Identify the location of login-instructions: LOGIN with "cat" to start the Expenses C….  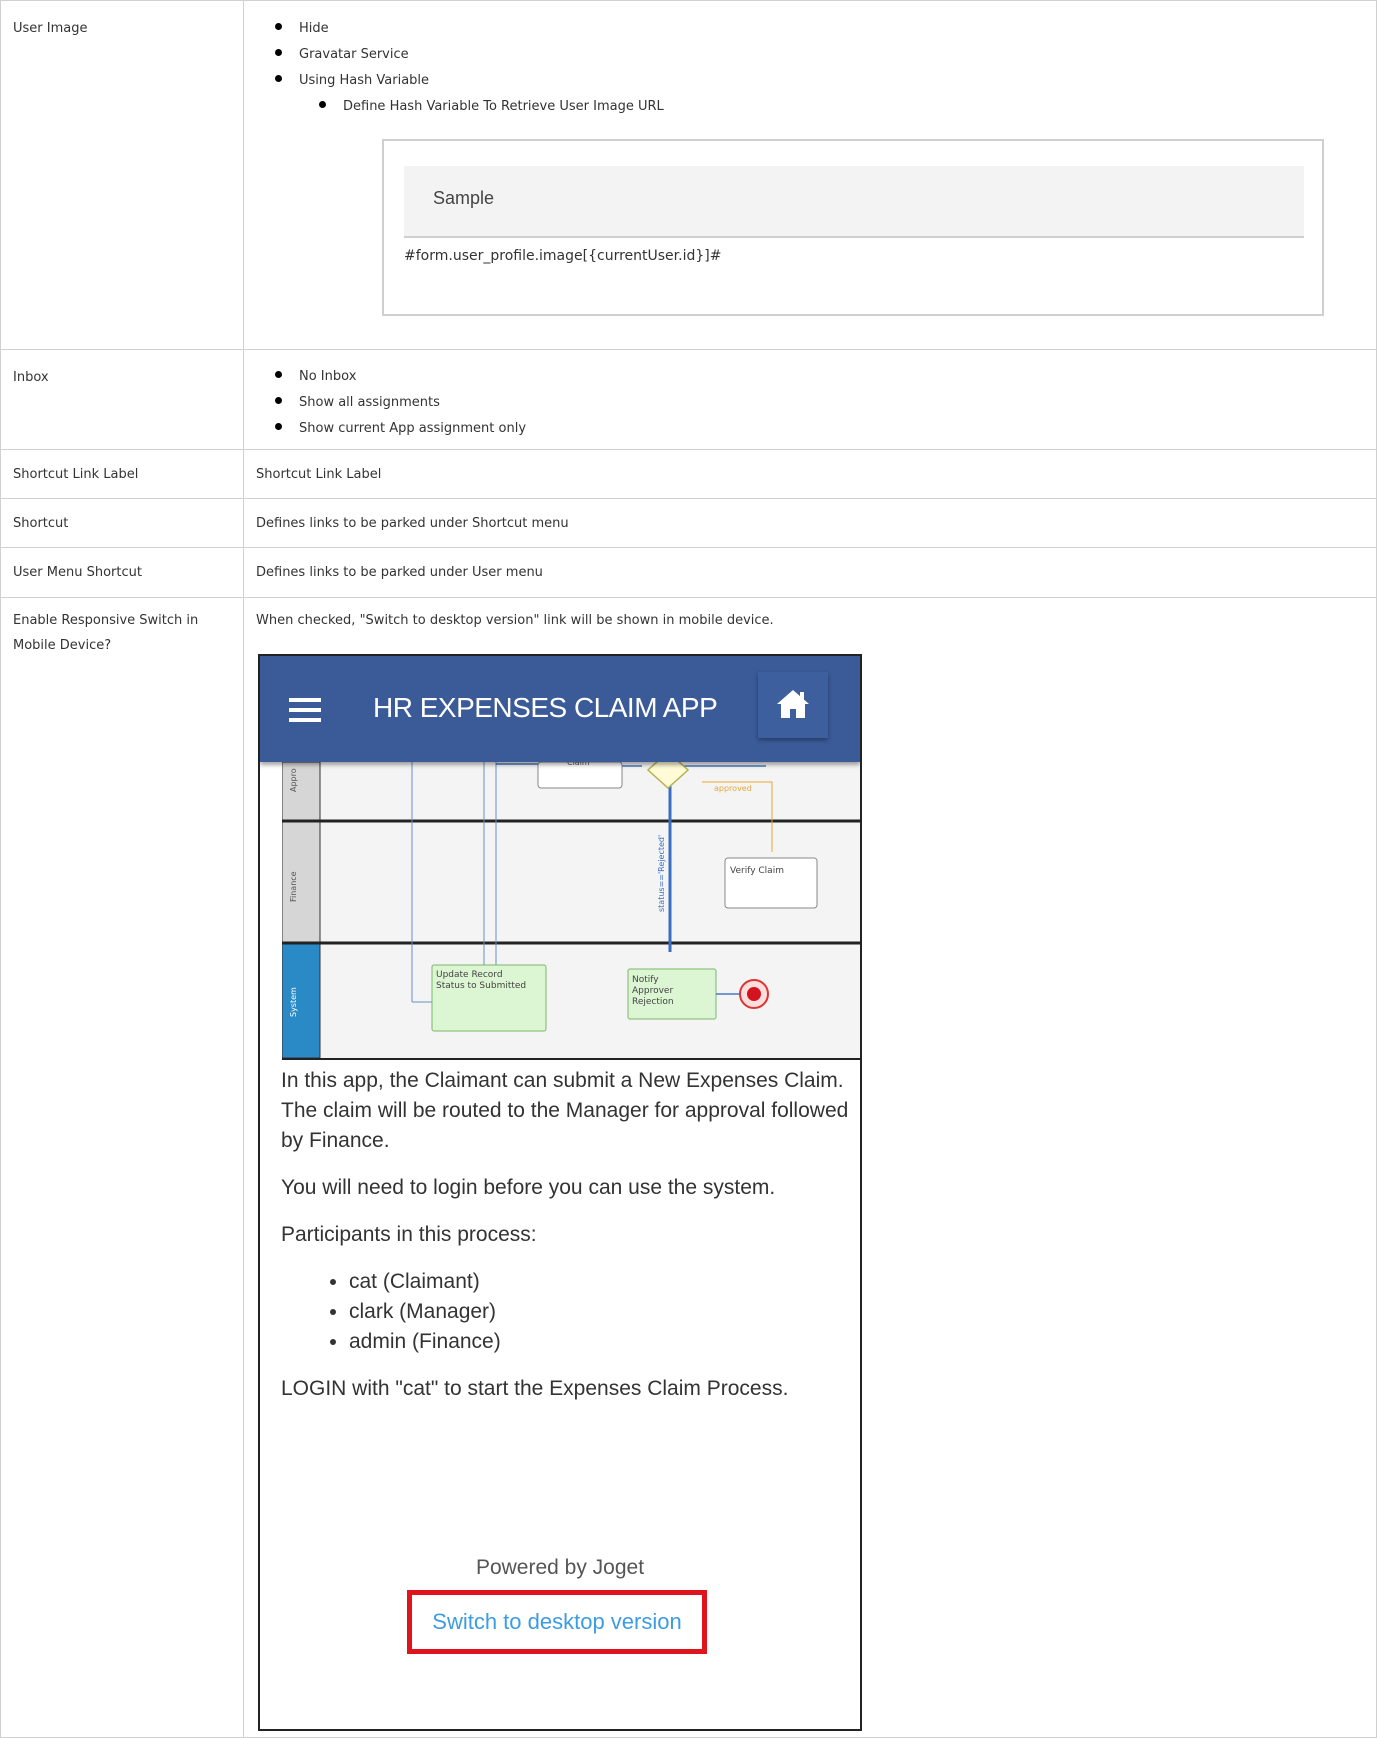
(535, 1388).